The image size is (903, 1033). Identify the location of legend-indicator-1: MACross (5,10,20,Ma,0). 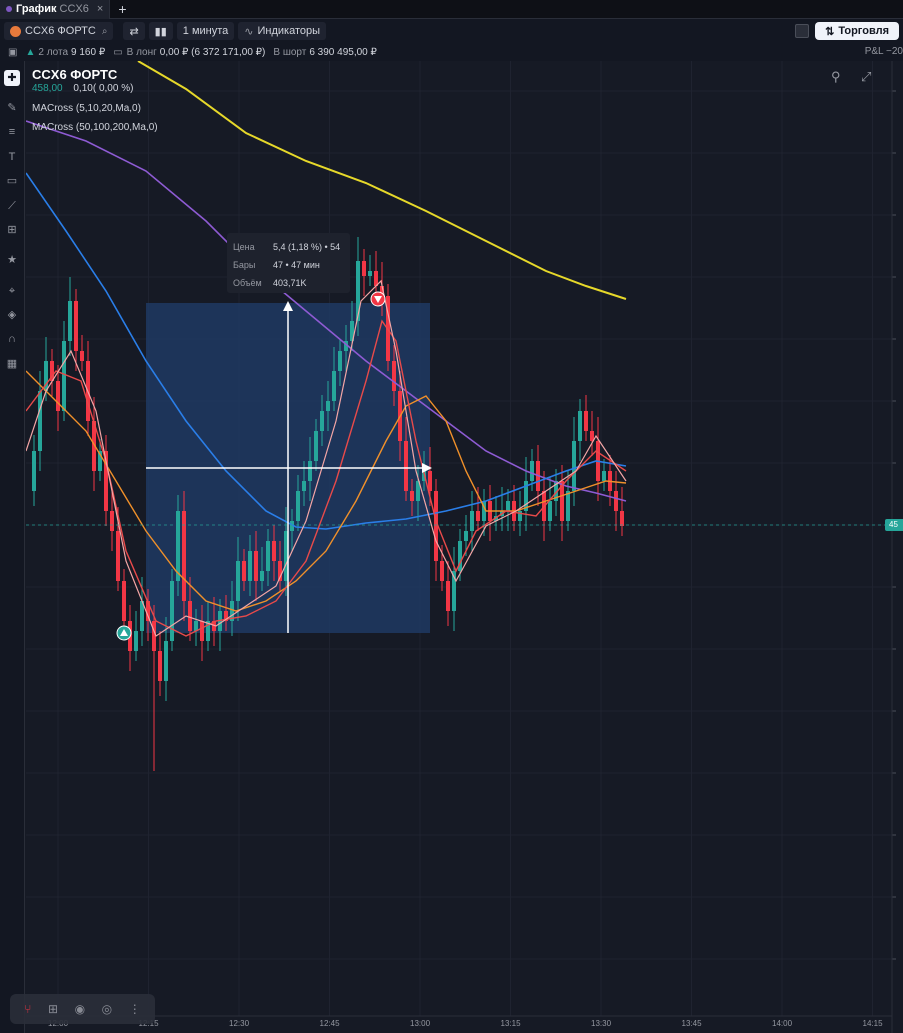
(86, 108).